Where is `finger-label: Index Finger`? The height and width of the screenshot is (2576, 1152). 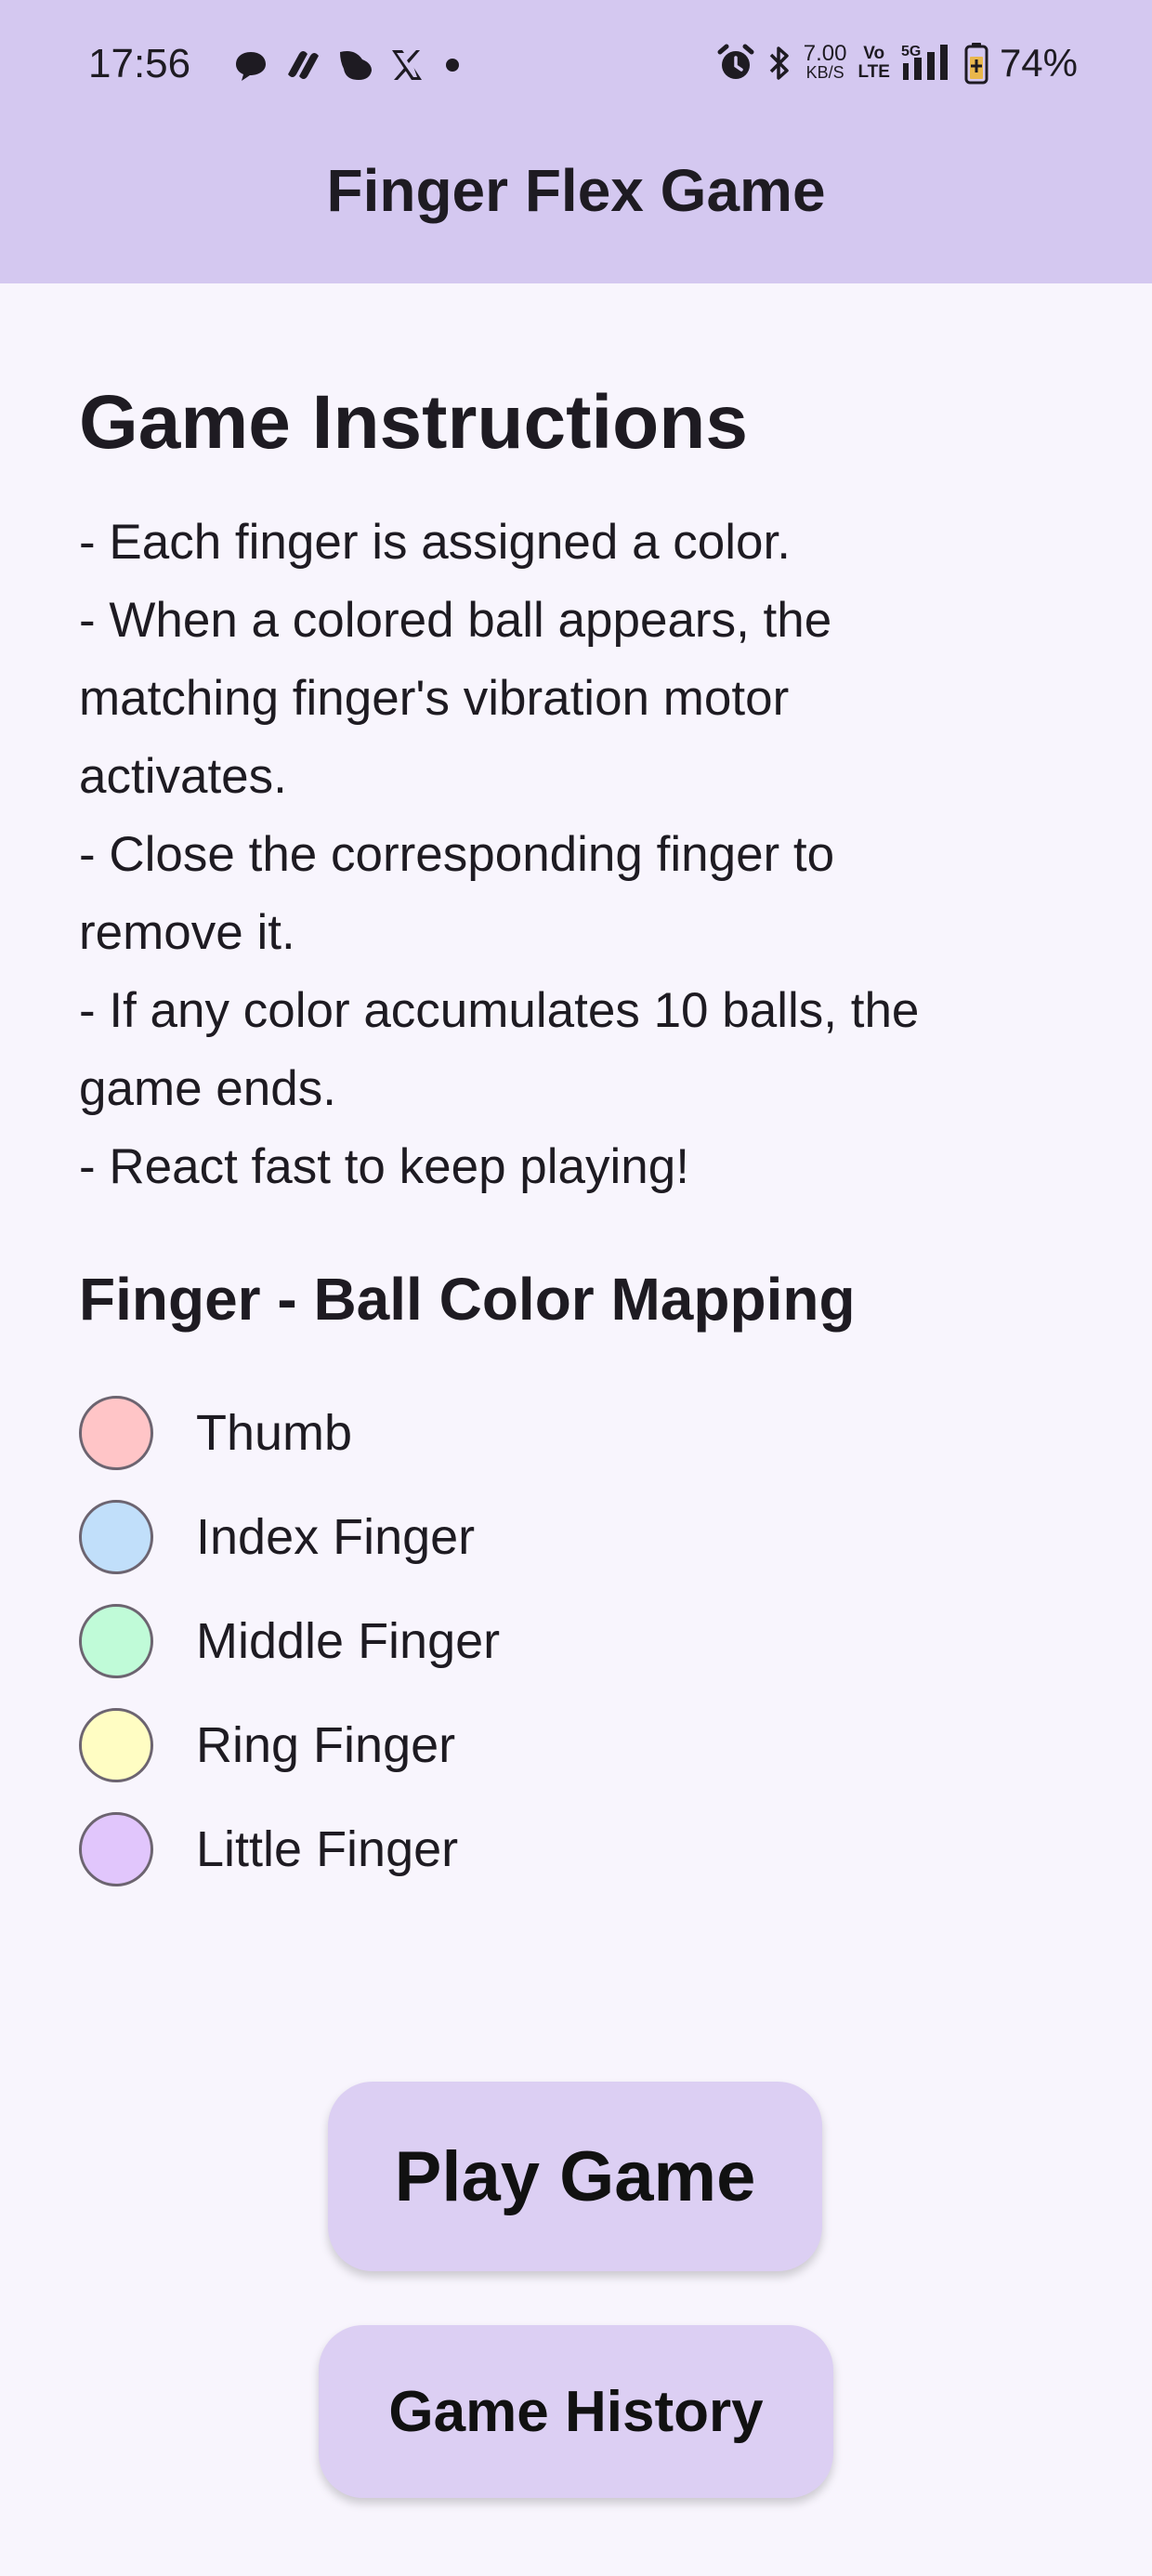
finger-label: Index Finger is located at coordinates (336, 1537).